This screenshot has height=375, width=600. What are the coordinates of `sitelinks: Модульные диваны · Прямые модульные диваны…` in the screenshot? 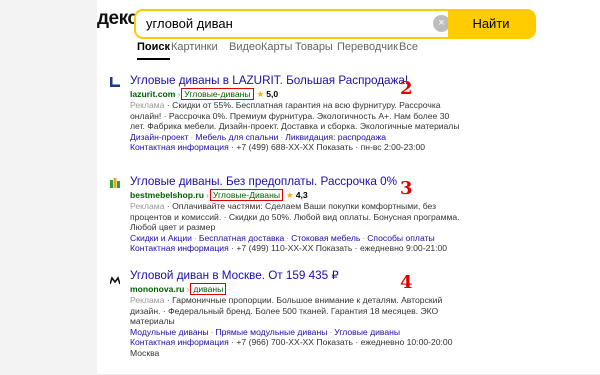 It's located at (265, 331).